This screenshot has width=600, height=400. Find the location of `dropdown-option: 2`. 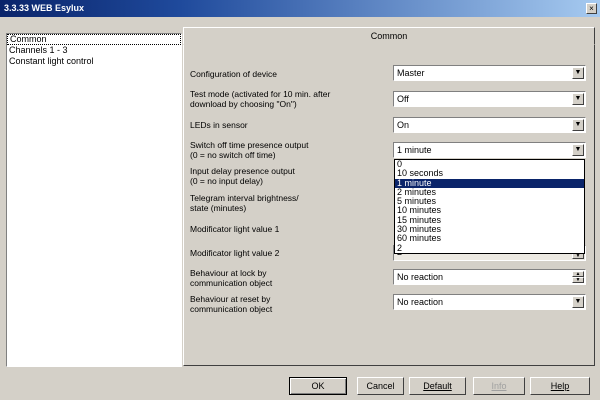

dropdown-option: 2 is located at coordinates (489, 248).